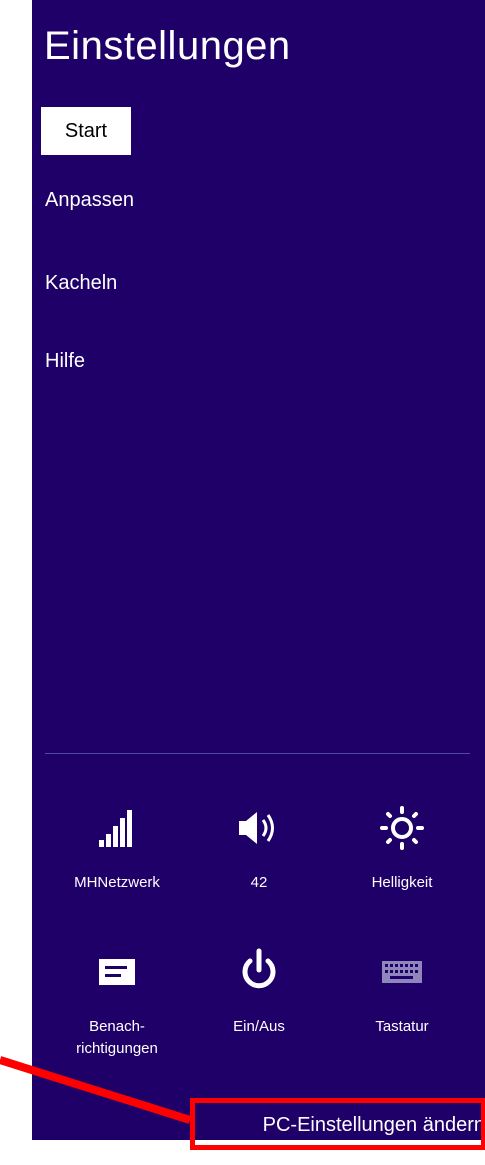 The image size is (485, 1165). What do you see at coordinates (402, 882) in the screenshot?
I see `tile-label: Helligkeit` at bounding box center [402, 882].